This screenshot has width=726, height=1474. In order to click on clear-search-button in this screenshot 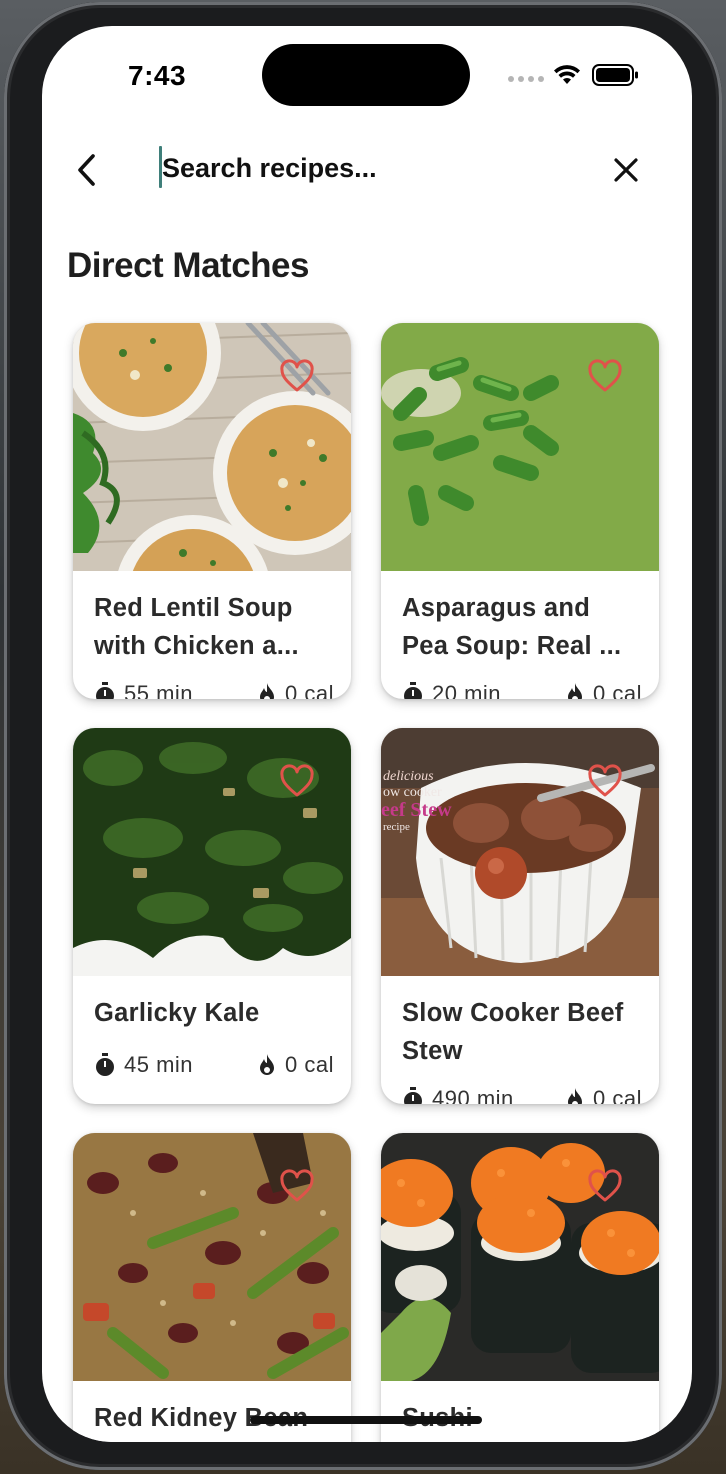, I will do `click(626, 170)`.